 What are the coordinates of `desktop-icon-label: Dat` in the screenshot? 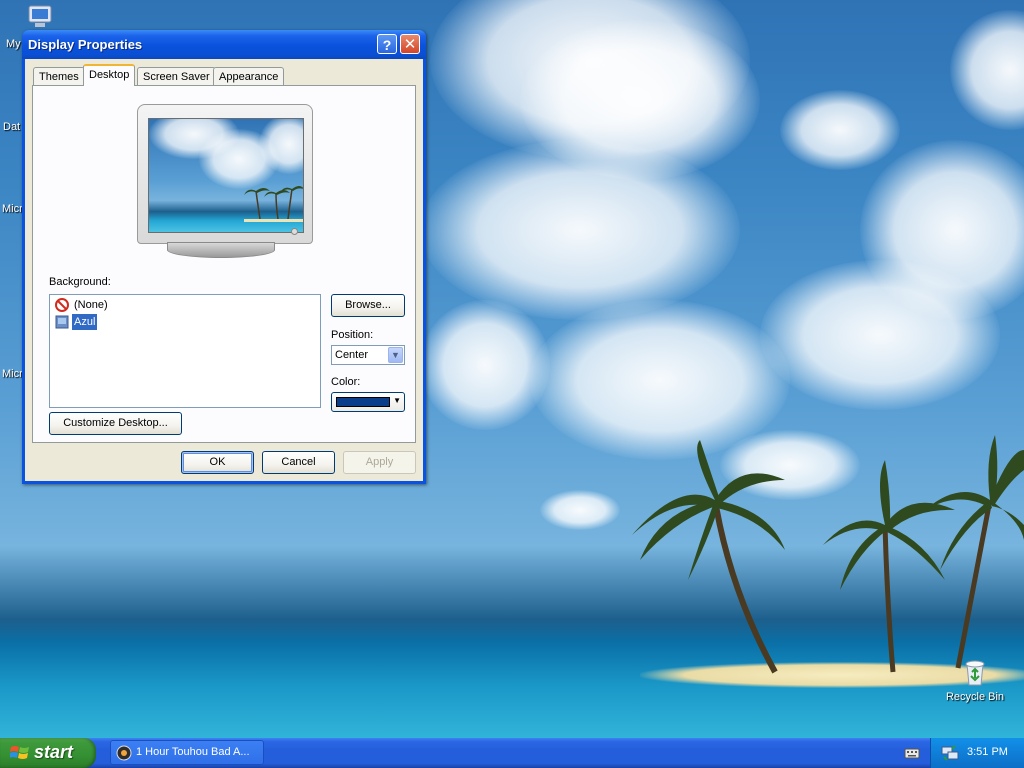 It's located at (11, 127).